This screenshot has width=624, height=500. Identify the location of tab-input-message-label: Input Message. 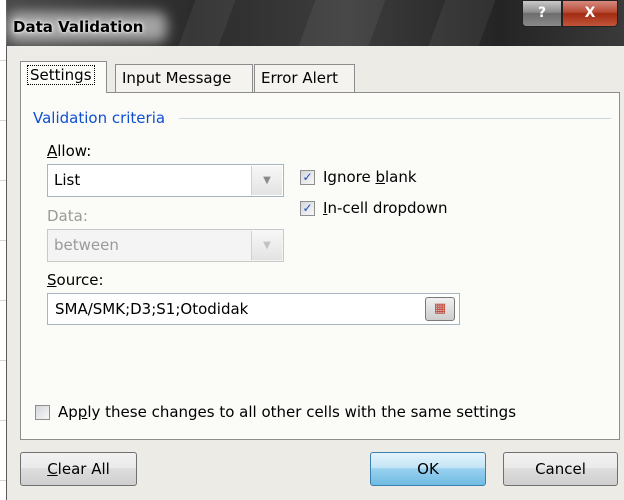
(177, 78).